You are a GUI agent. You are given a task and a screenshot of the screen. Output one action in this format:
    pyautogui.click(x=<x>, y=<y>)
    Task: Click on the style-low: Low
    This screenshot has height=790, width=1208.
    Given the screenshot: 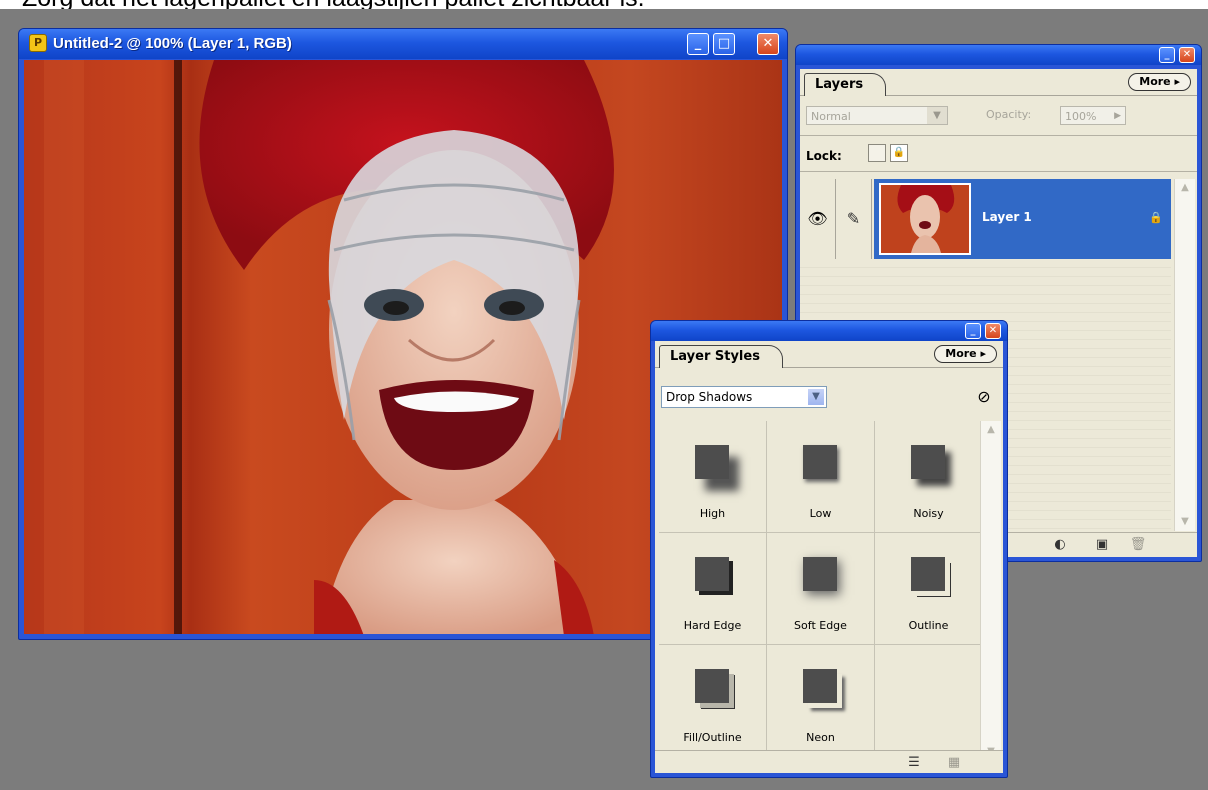 What is the action you would take?
    pyautogui.click(x=821, y=477)
    